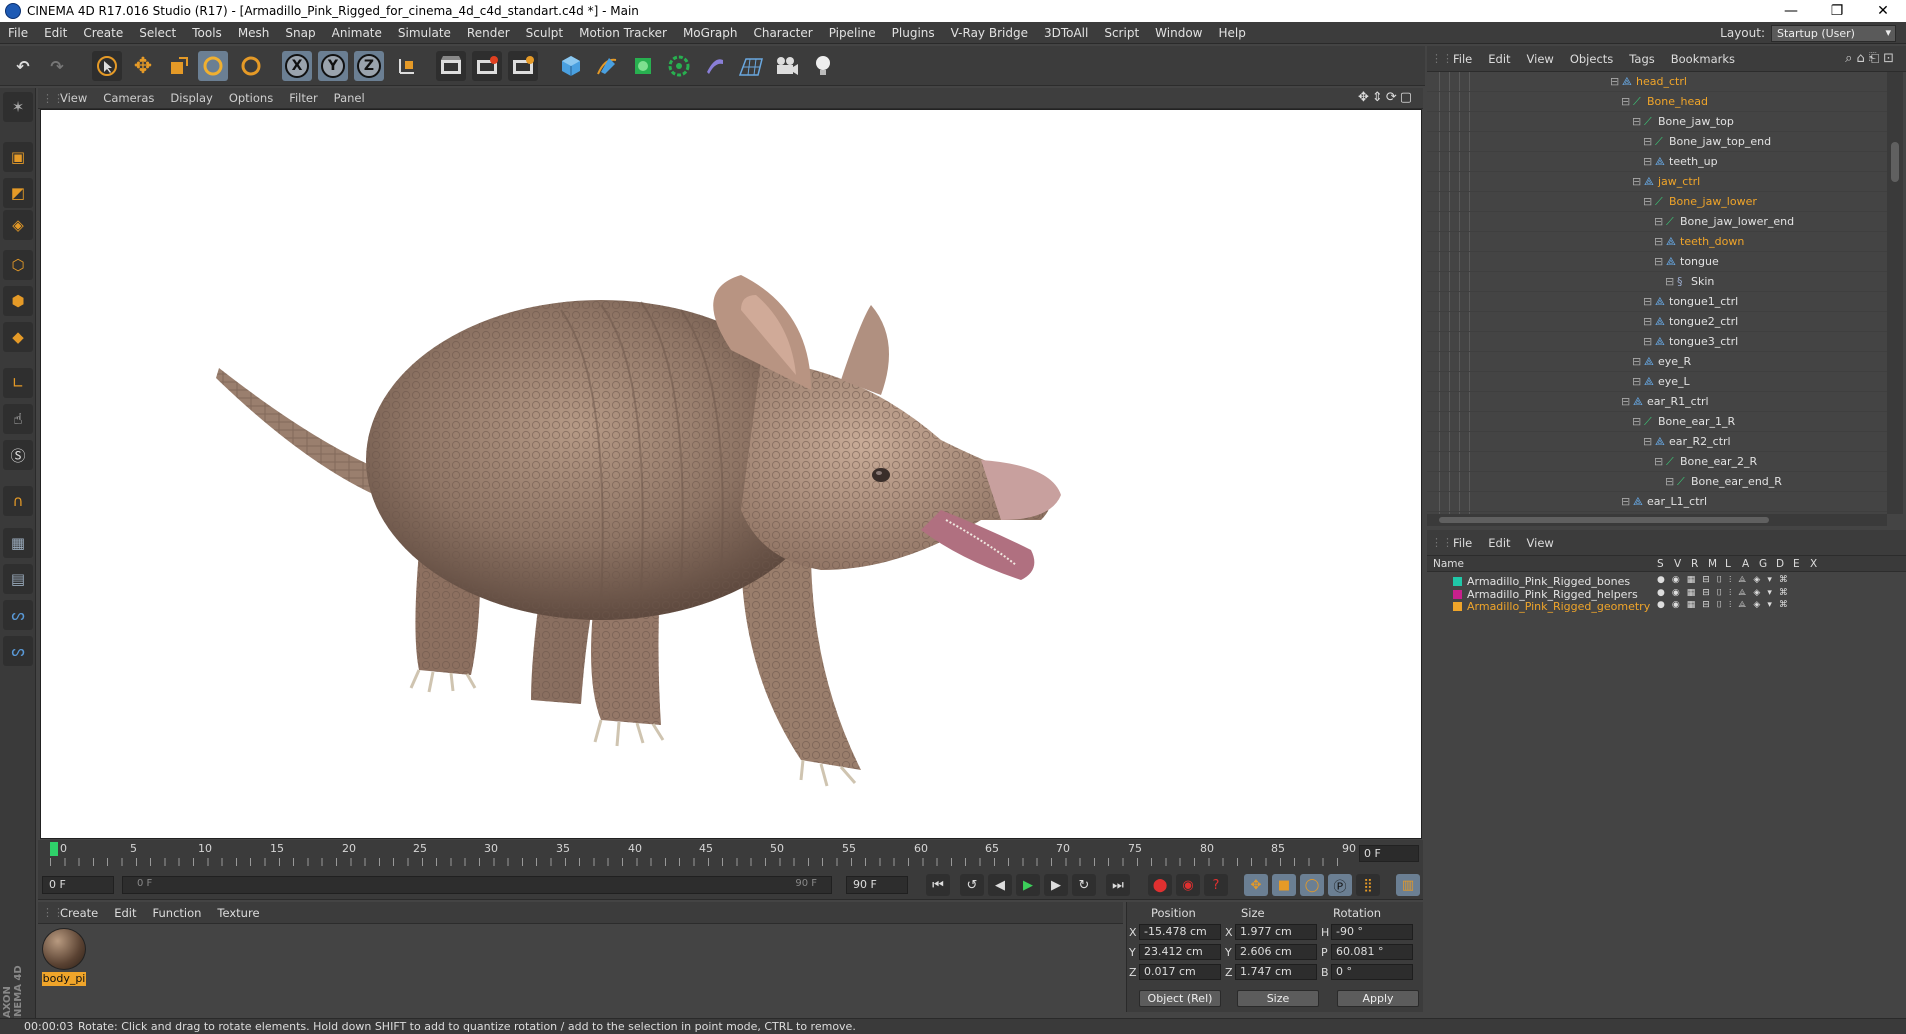 This screenshot has height=1034, width=1906. What do you see at coordinates (79, 913) in the screenshot?
I see `material-menu-create: Create` at bounding box center [79, 913].